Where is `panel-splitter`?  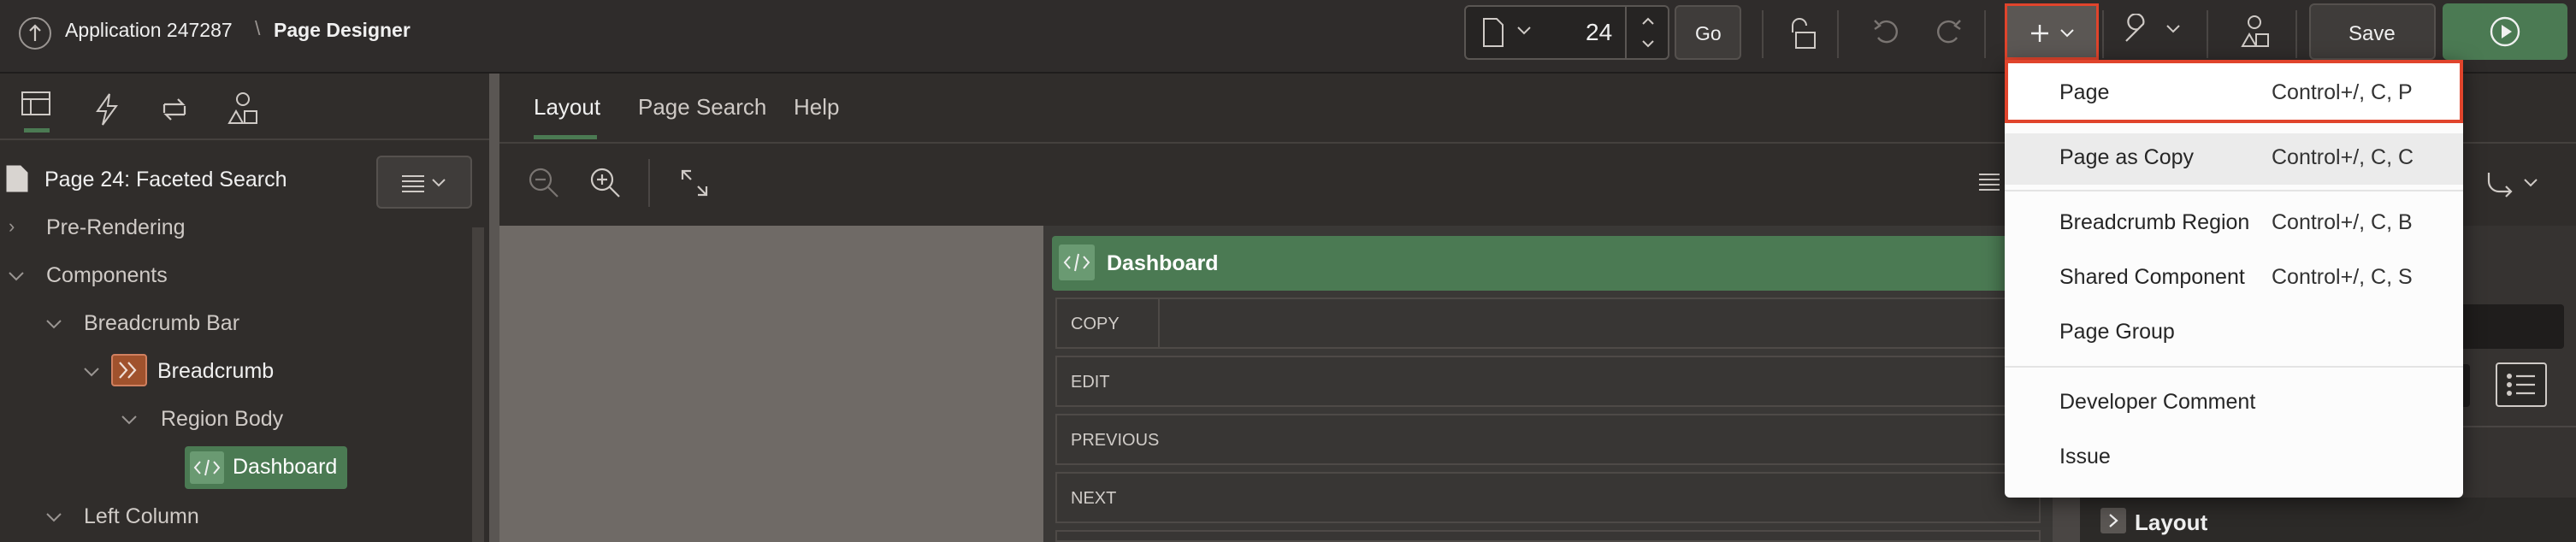
panel-splitter is located at coordinates (494, 308).